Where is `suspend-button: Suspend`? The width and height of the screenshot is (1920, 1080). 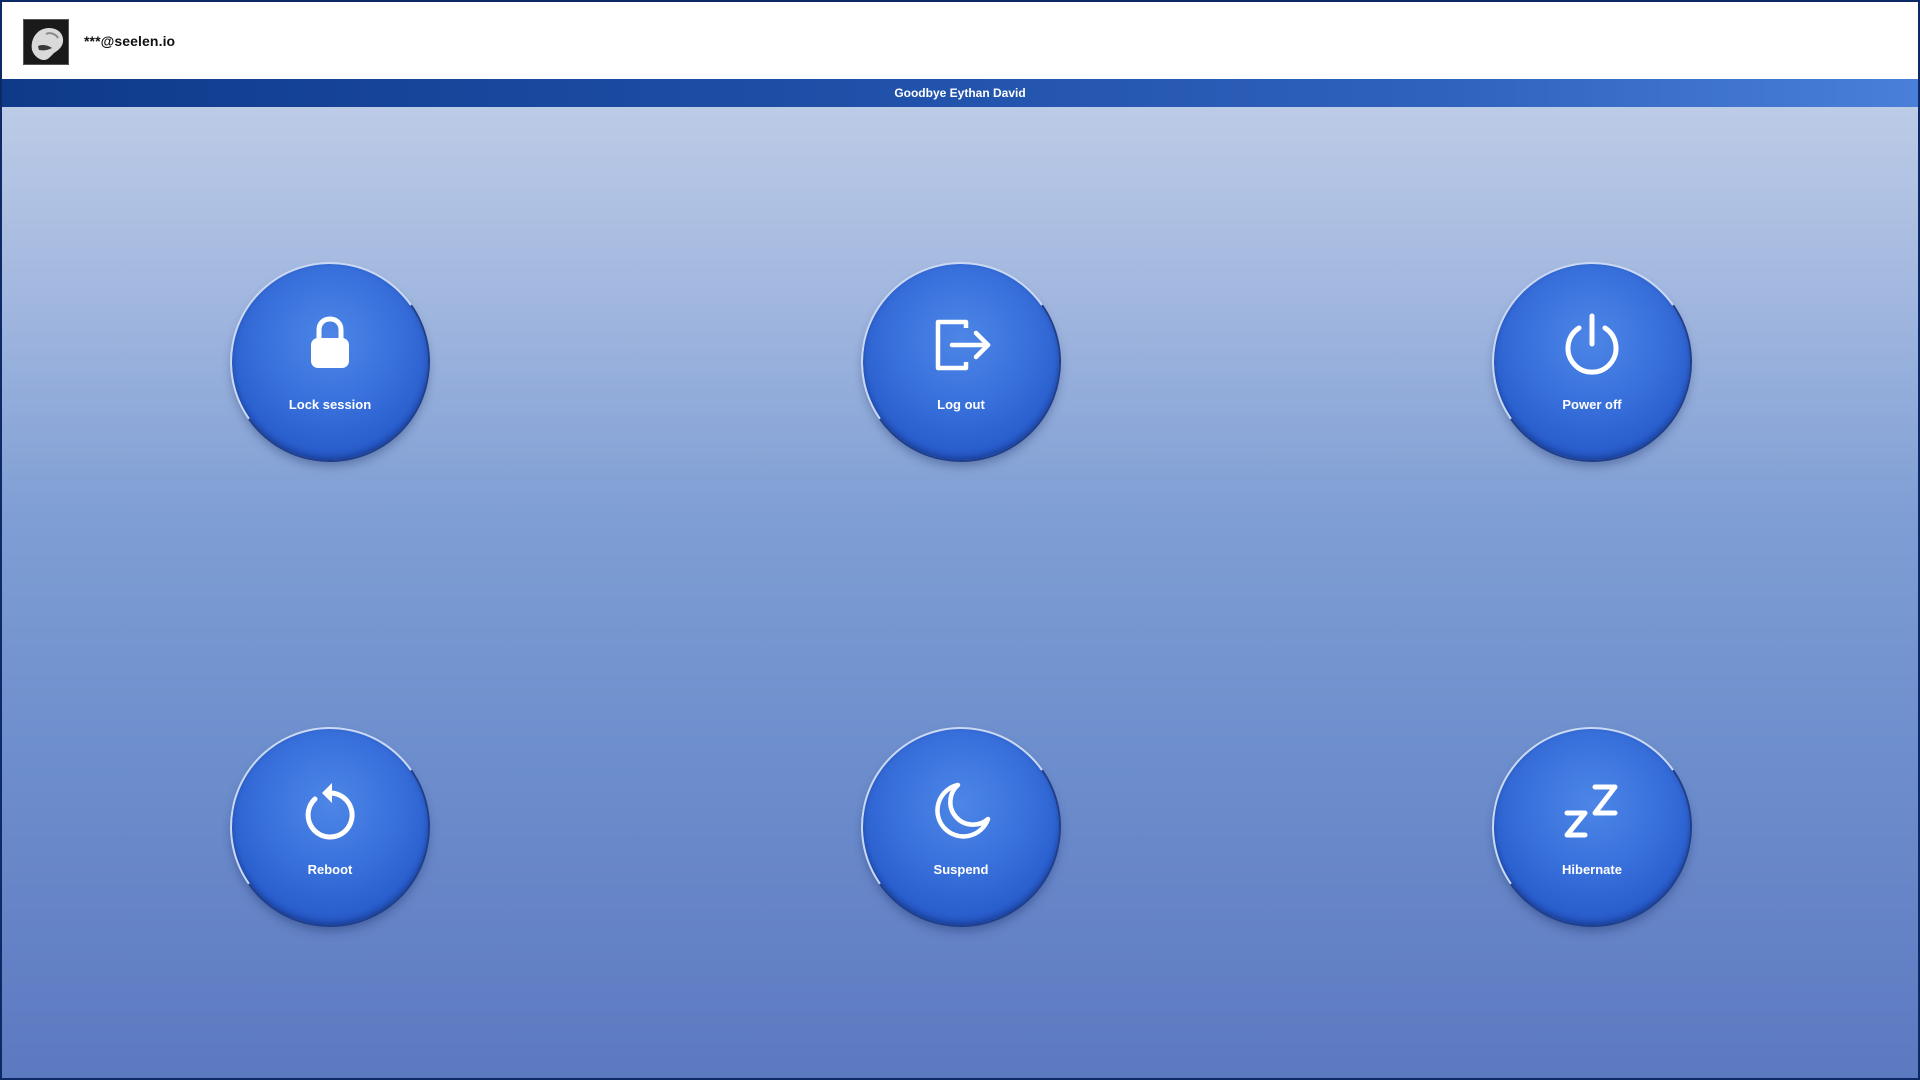 suspend-button: Suspend is located at coordinates (961, 827).